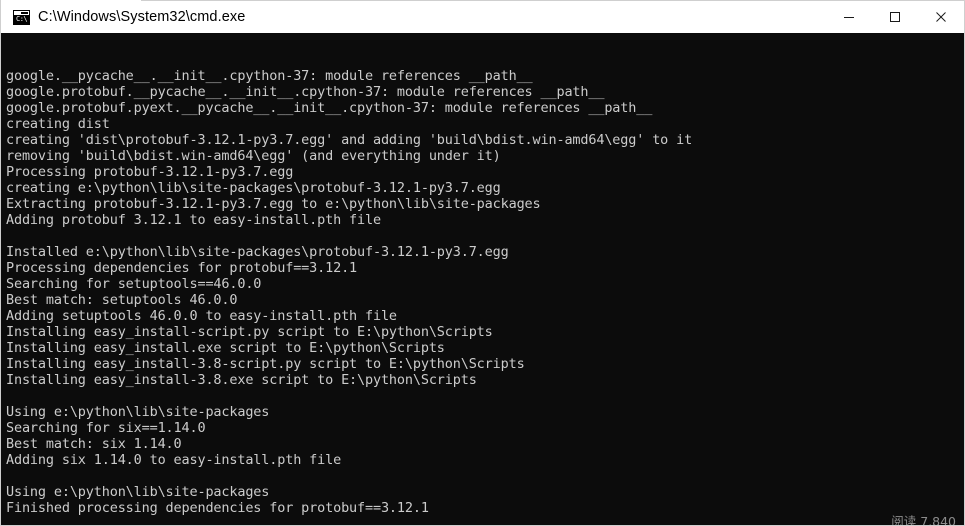 The width and height of the screenshot is (965, 526). Describe the element at coordinates (134, 284) in the screenshot. I see `console-line: Searching for setuptools==46.0.0` at that location.